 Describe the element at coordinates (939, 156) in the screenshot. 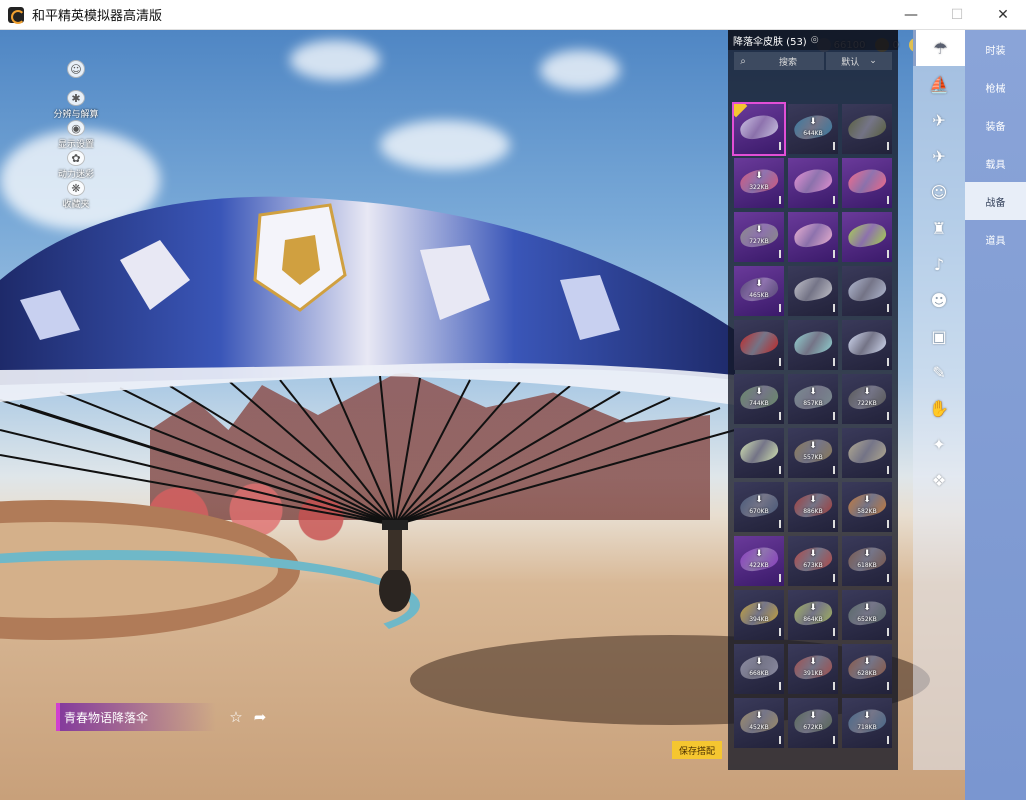

I see `jet-icon: ✈` at that location.